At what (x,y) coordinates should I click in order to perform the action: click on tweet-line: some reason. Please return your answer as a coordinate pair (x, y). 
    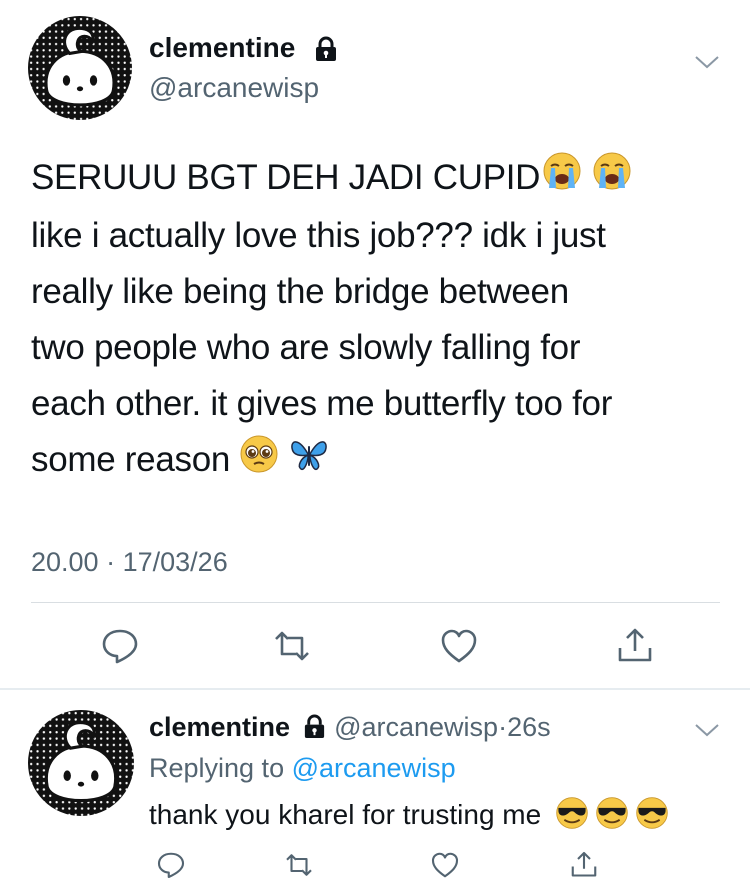
    Looking at the image, I should click on (381, 461).